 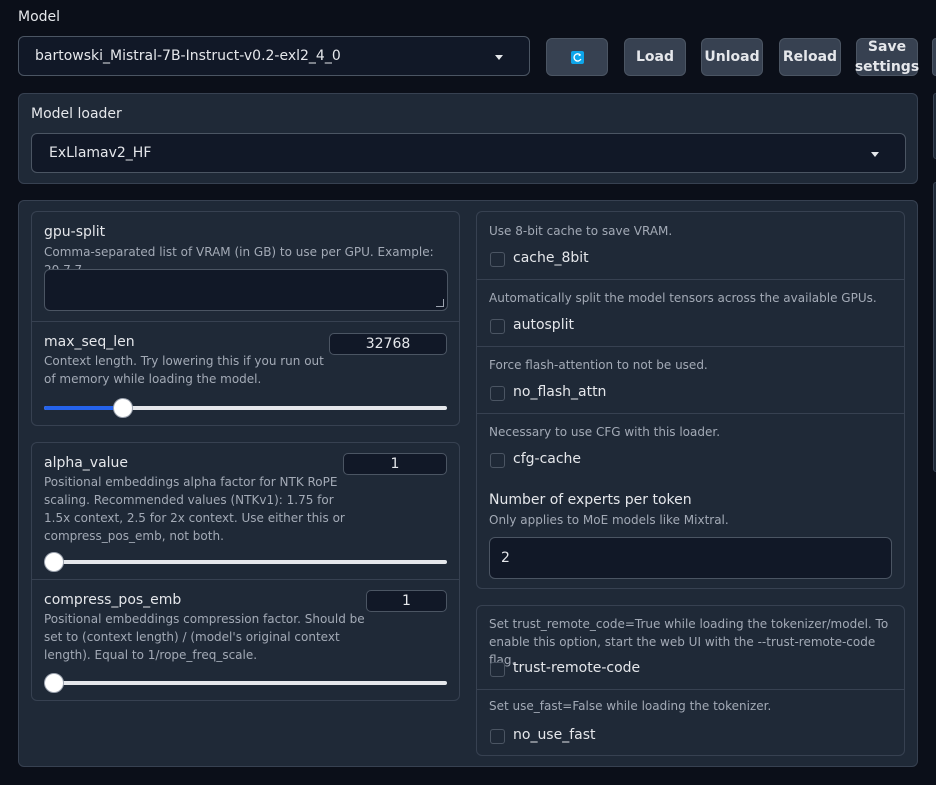 I want to click on cfg-cache-checkbox, so click(x=497, y=460).